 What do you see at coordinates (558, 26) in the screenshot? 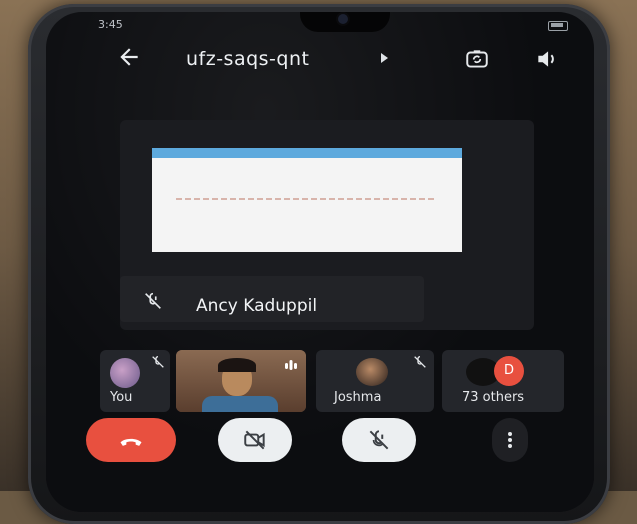
I see `battery-icon` at bounding box center [558, 26].